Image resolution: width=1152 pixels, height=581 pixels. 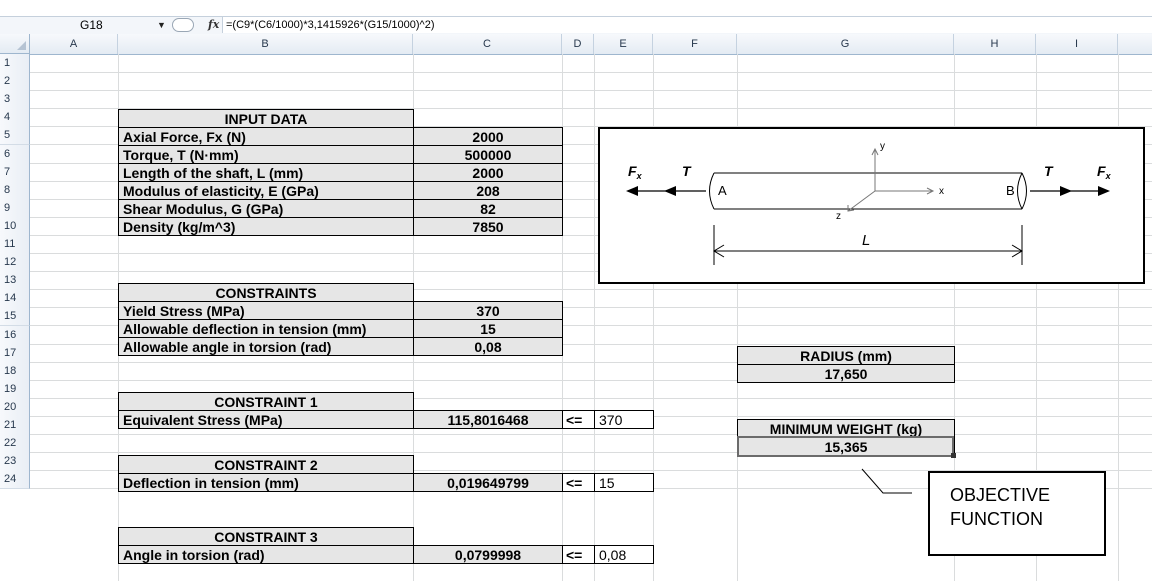 What do you see at coordinates (488, 226) in the screenshot?
I see `input-value-density: 7850` at bounding box center [488, 226].